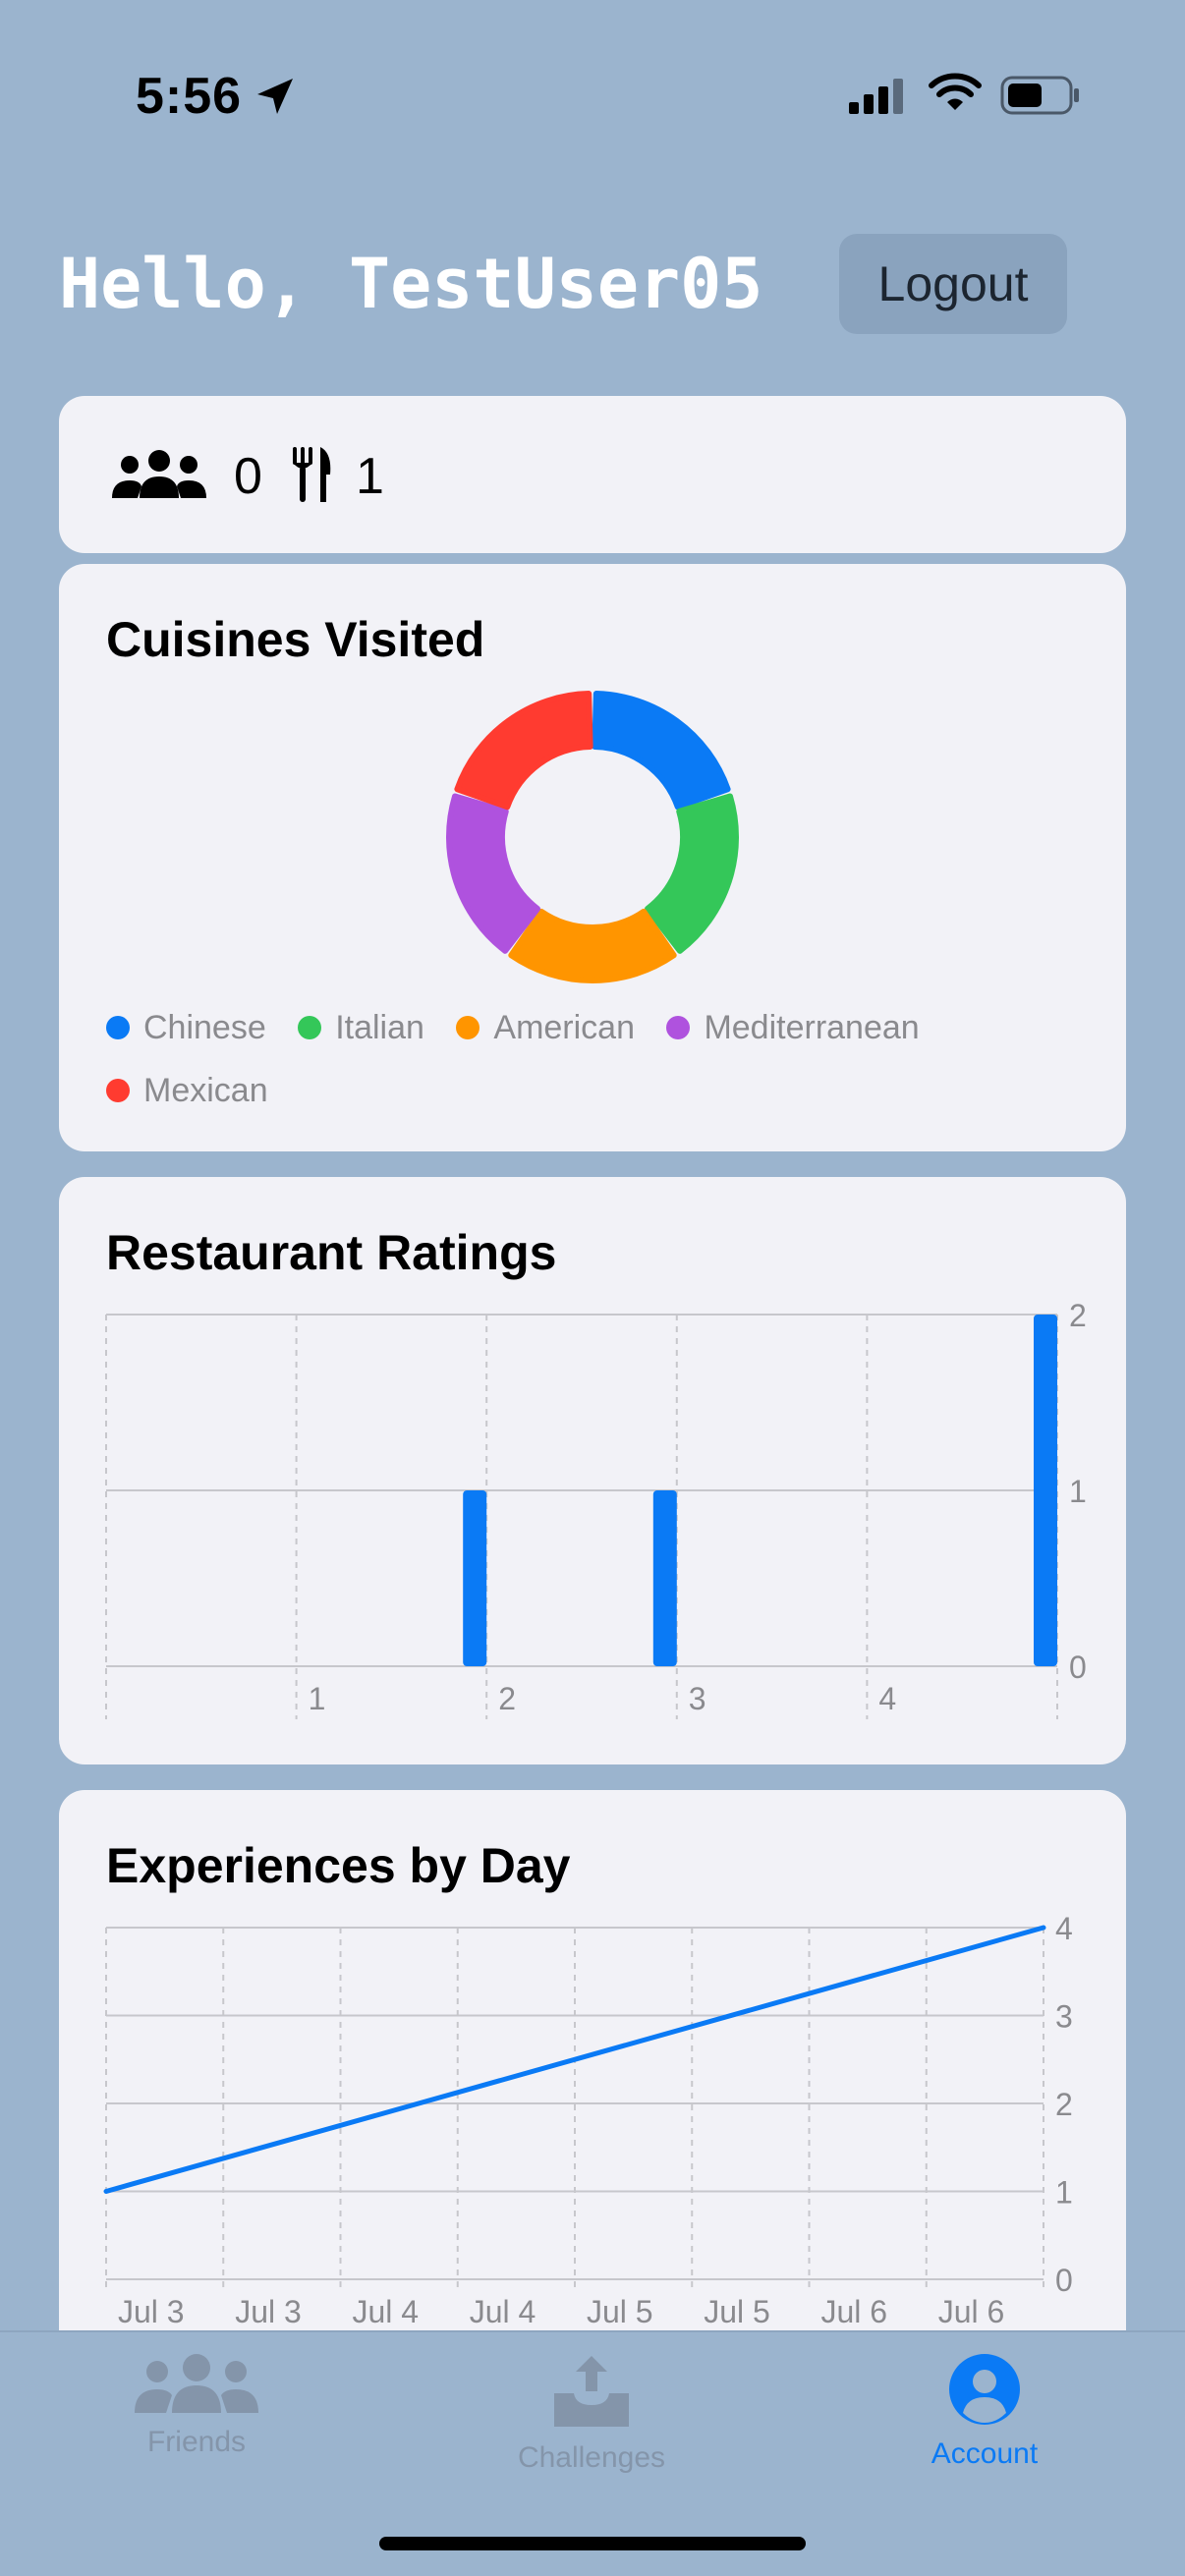  I want to click on experiences-y-tick-label: 4, so click(1064, 1928).